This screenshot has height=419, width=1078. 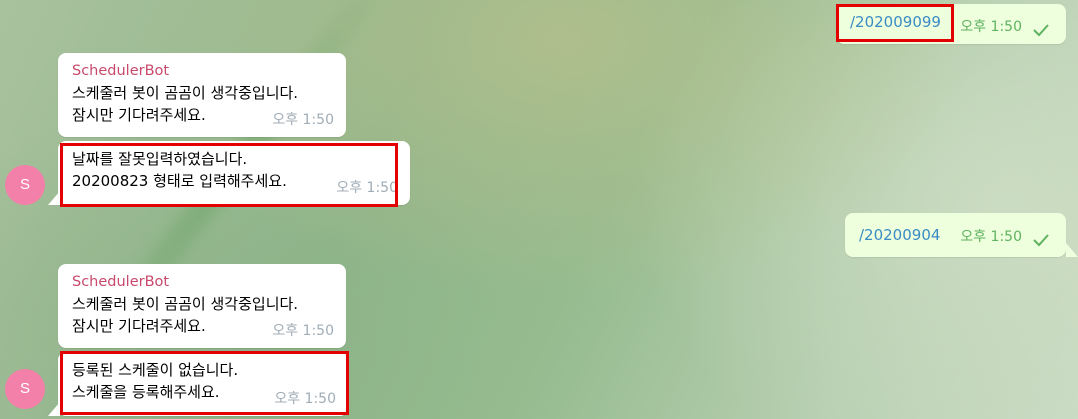 I want to click on outgoing-message: /202009099 오후 1:50, so click(x=951, y=24).